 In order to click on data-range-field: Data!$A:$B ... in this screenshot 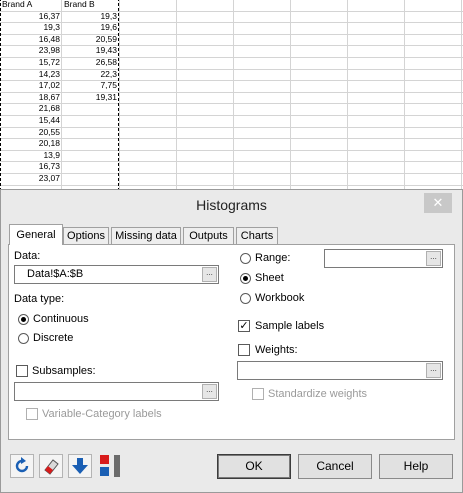, I will do `click(116, 274)`.